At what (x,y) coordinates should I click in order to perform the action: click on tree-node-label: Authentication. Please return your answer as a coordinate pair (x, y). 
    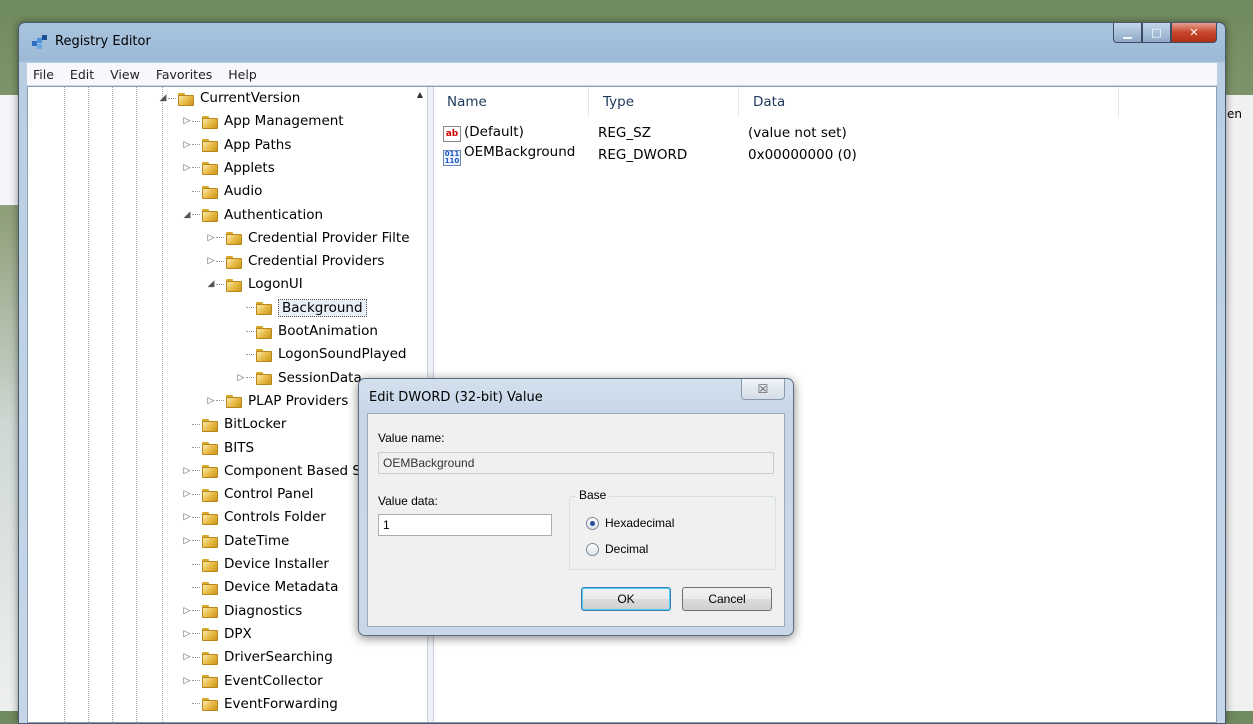
    Looking at the image, I should click on (274, 214).